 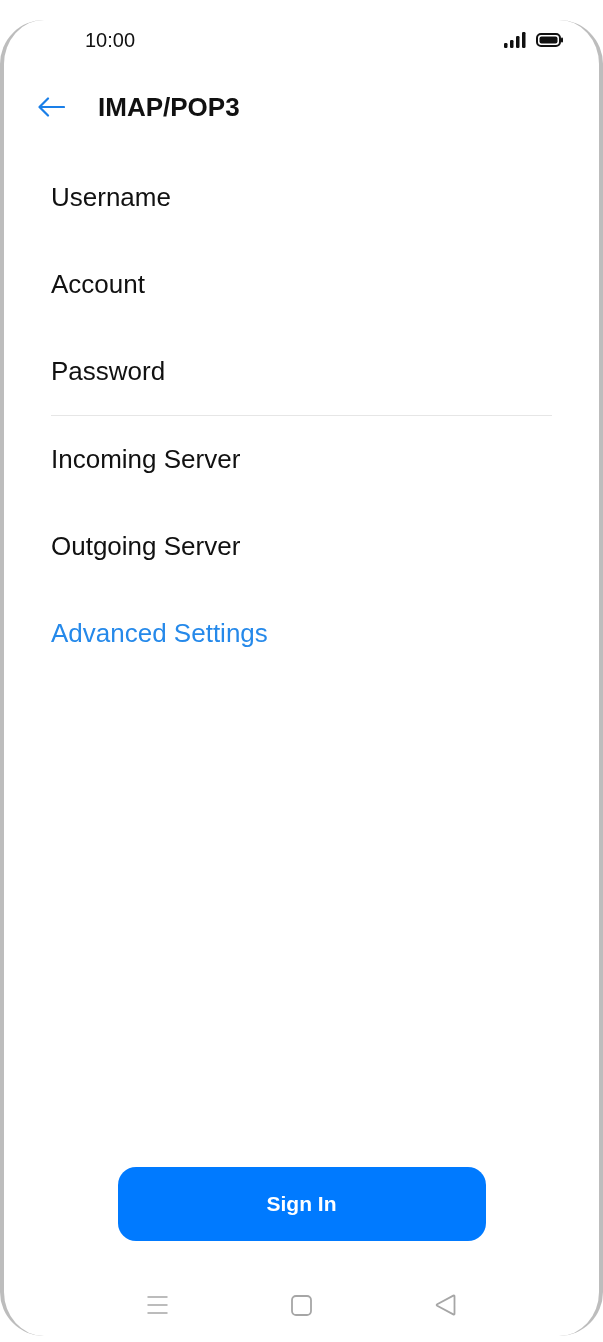 I want to click on back-triangle-icon, so click(x=445, y=1305).